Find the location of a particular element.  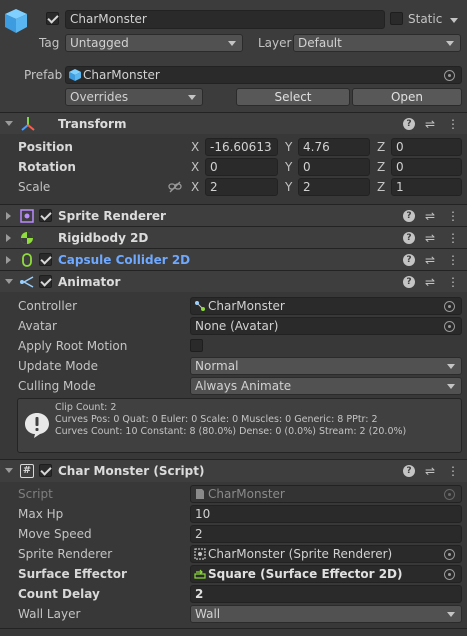

max-hp-field: 10 is located at coordinates (326, 514).